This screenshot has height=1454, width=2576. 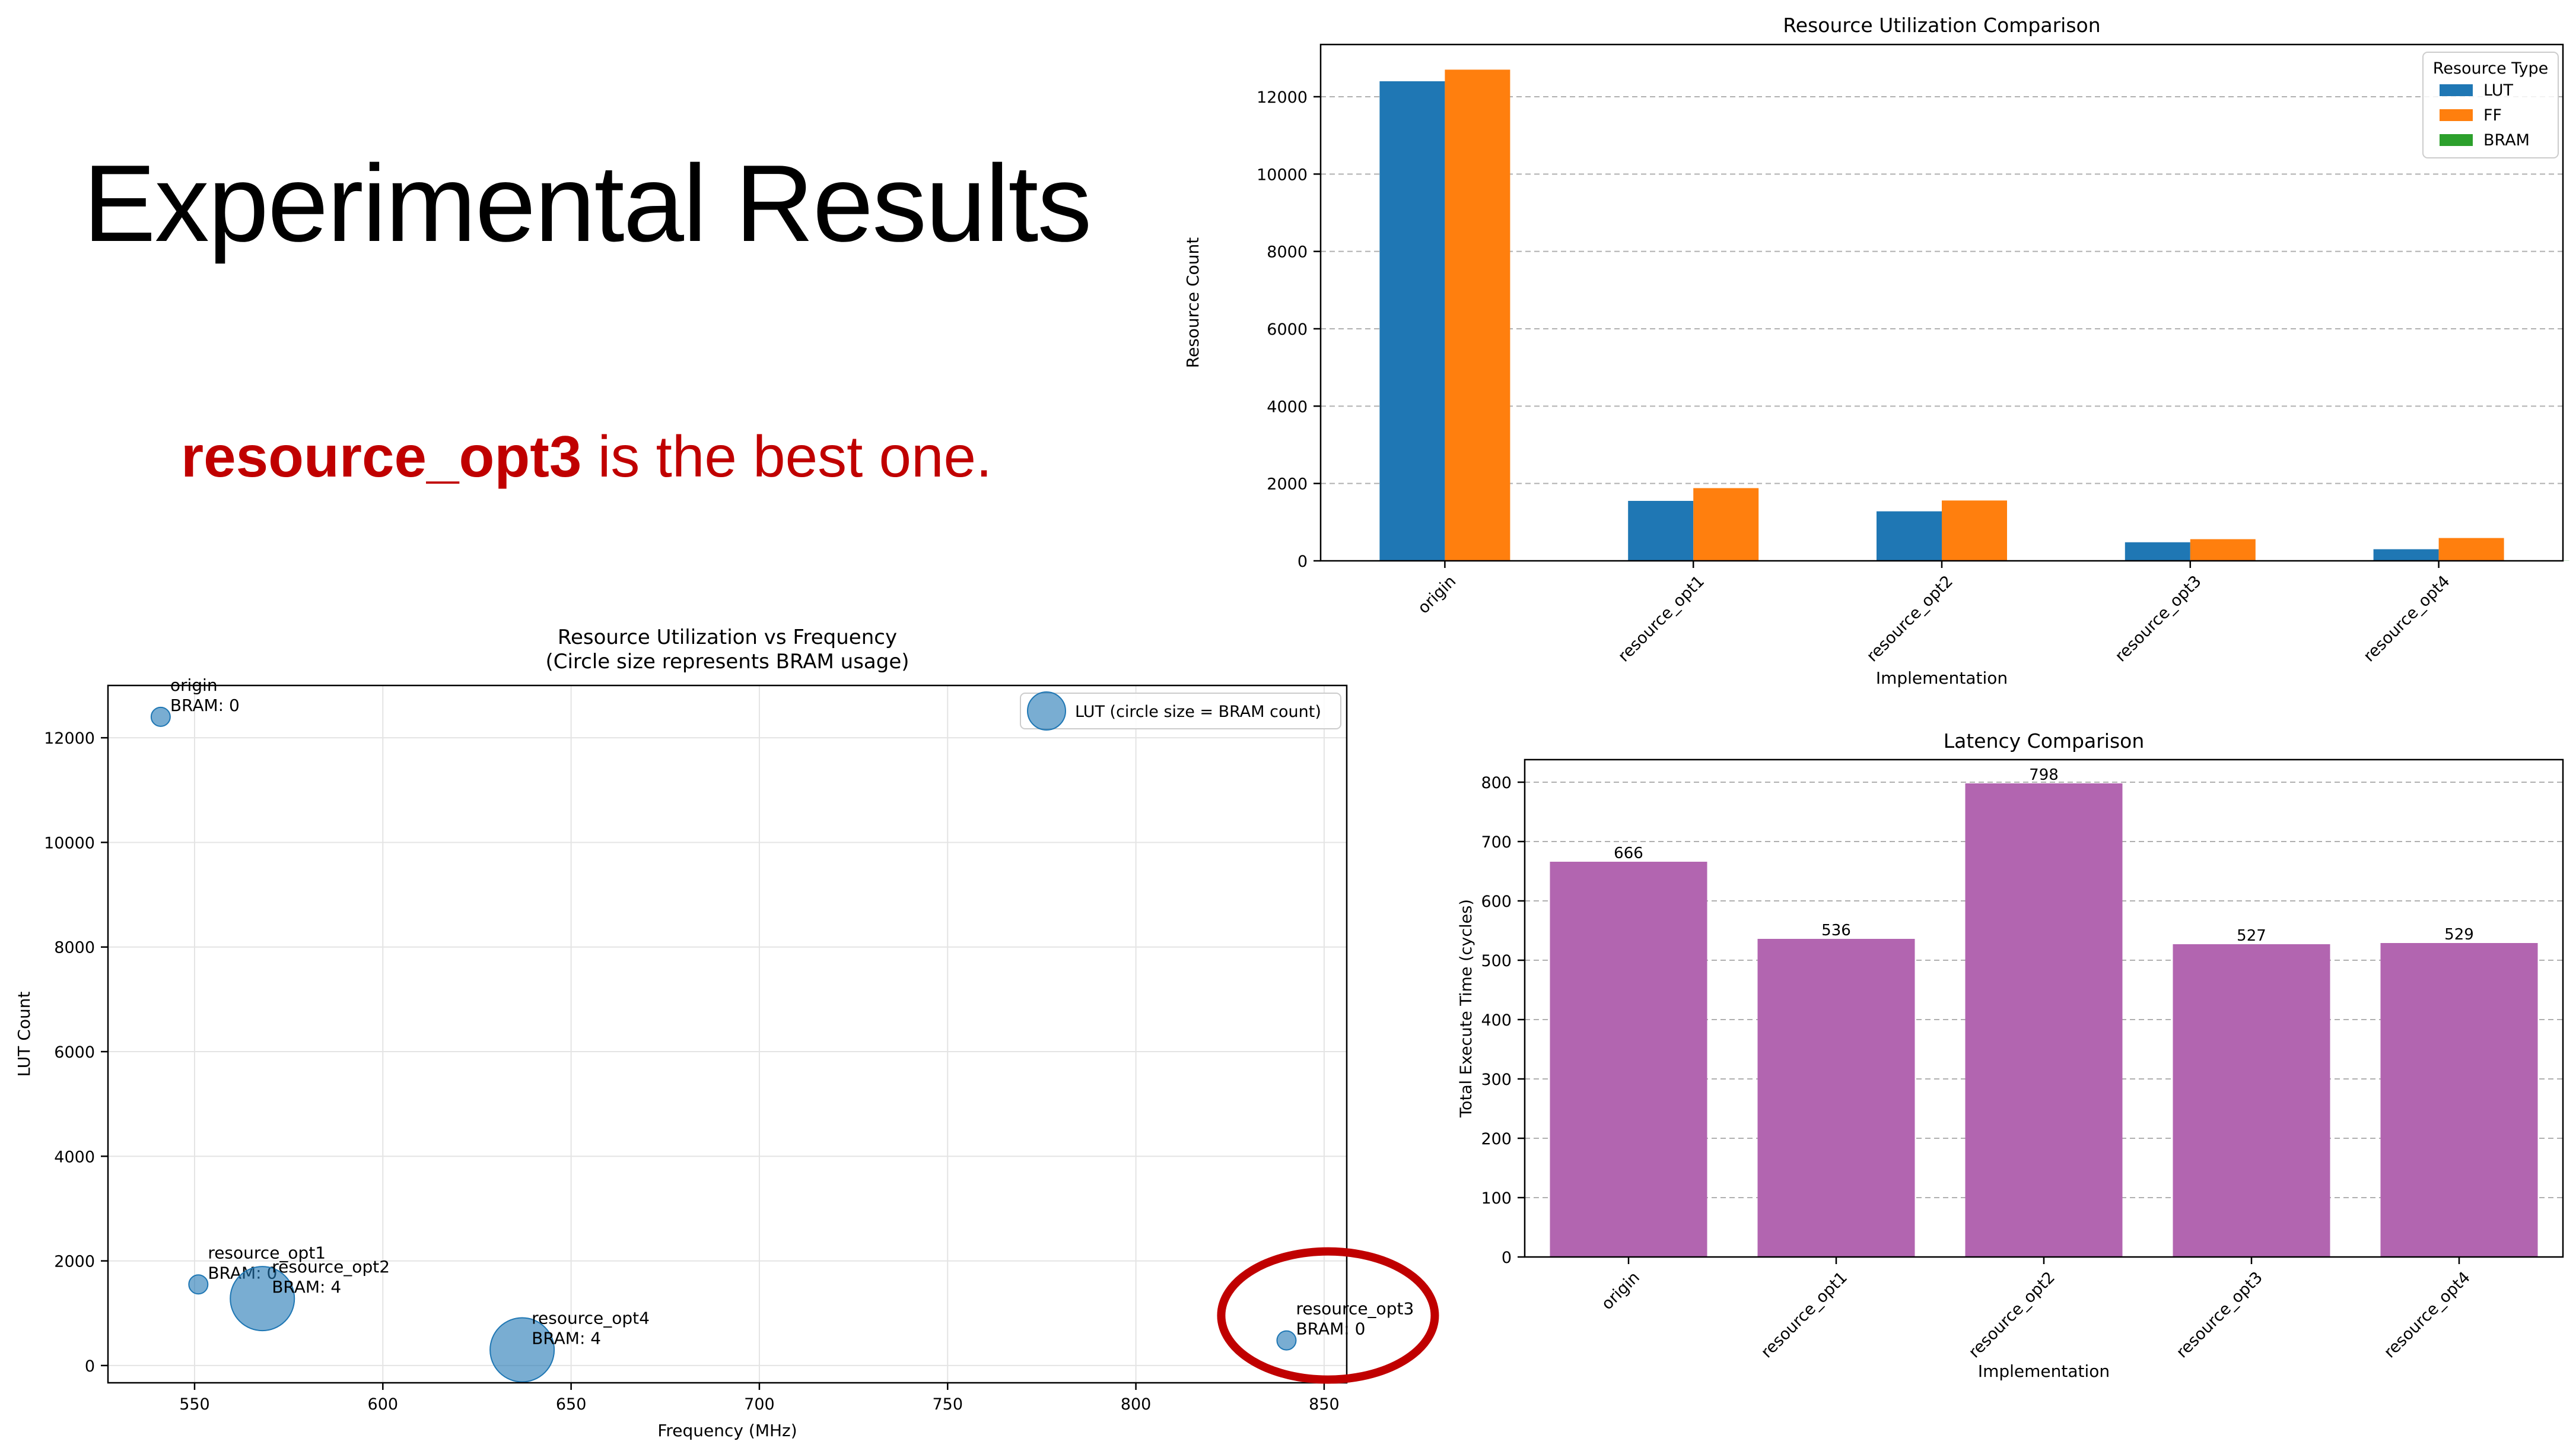 I want to click on y-tick-label: 700, so click(x=1496, y=842).